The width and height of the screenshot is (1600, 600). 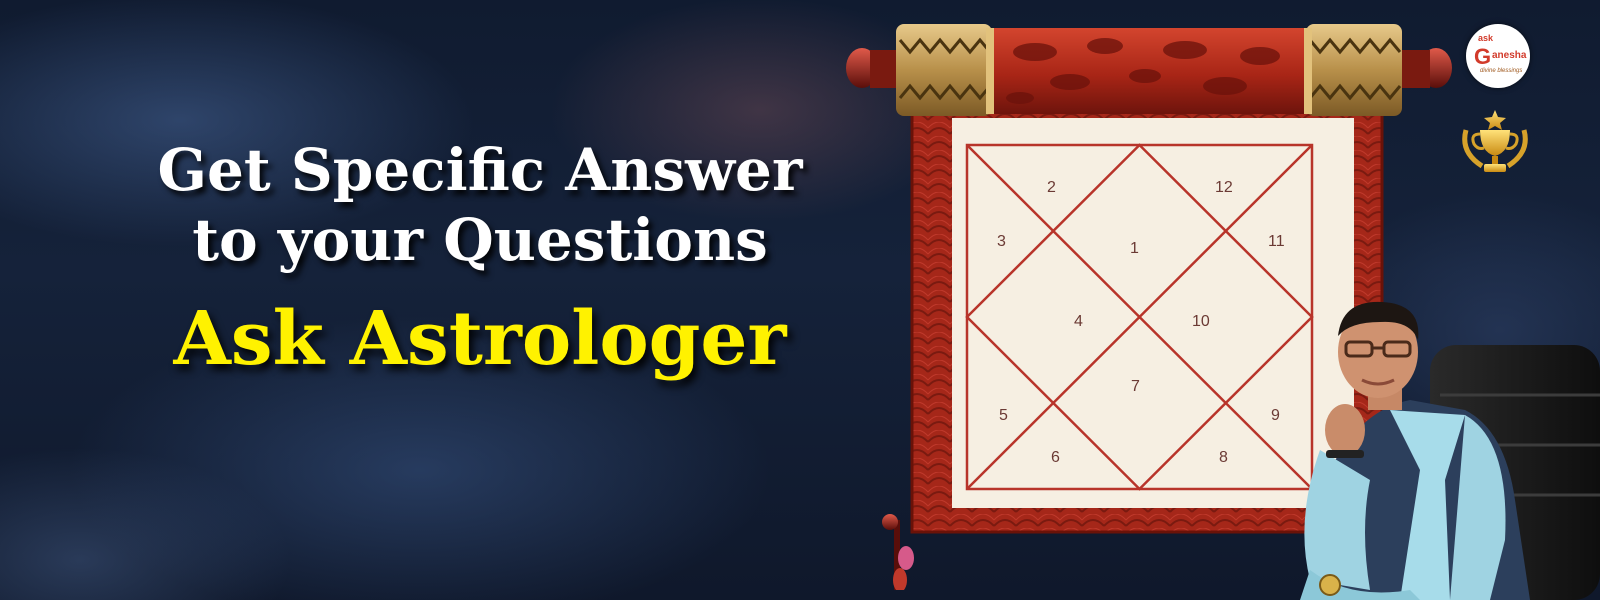 What do you see at coordinates (1201, 321) in the screenshot?
I see `house-10: 10` at bounding box center [1201, 321].